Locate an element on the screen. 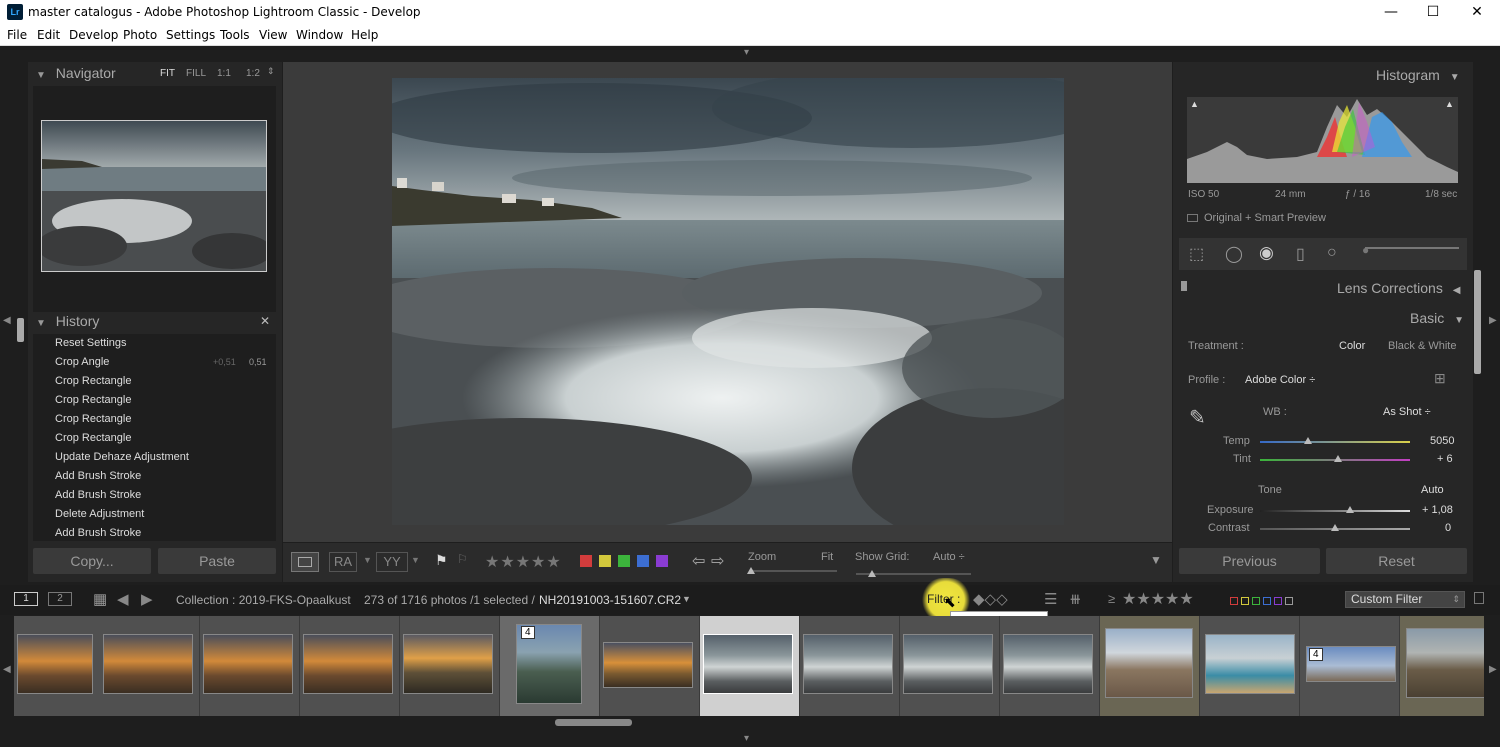  tone-auto-button: Auto is located at coordinates (1432, 490).